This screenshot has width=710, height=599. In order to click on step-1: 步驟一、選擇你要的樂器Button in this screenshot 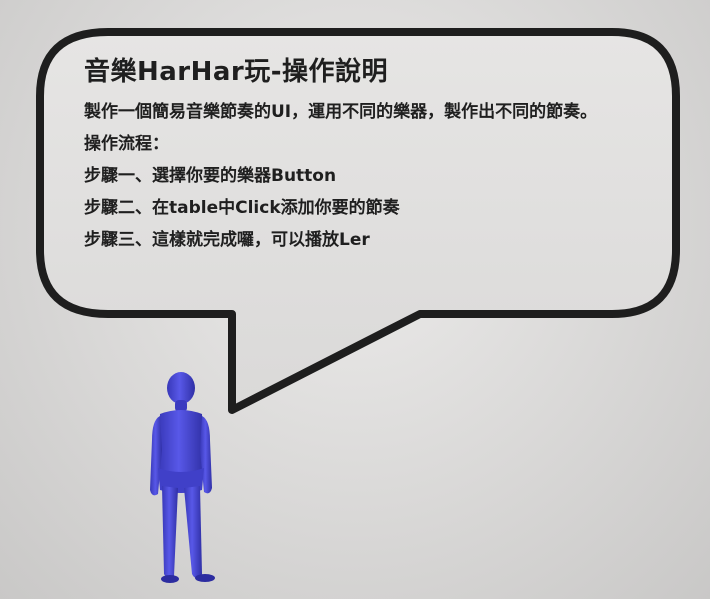, I will do `click(210, 176)`.